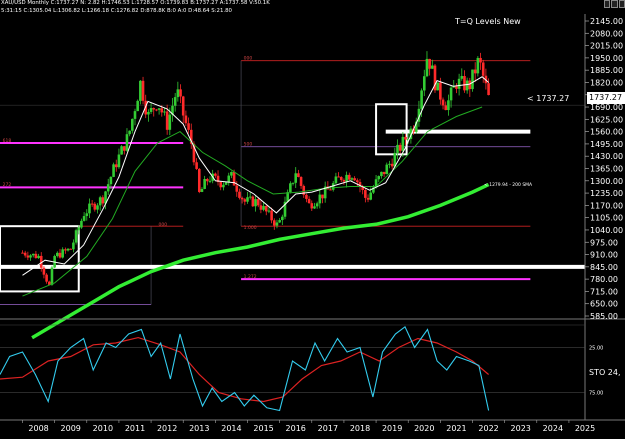 The height and width of the screenshot is (439, 625). Describe the element at coordinates (606, 181) in the screenshot. I see `y-tick-label: 1300.00` at that location.